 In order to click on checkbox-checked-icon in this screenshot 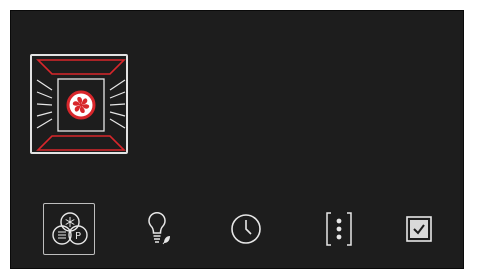, I will do `click(419, 229)`.